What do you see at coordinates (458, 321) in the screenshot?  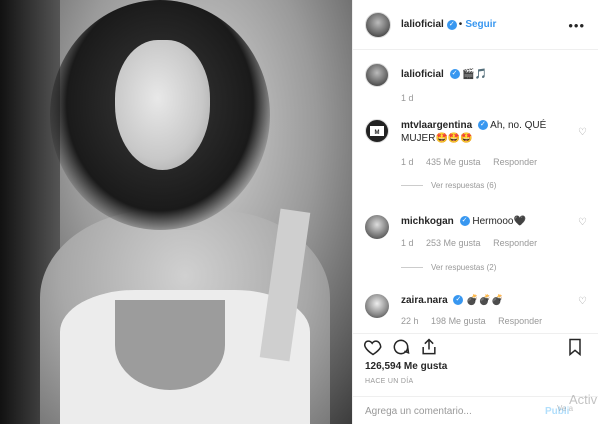 I see `comment-likes: 198 Me gusta` at bounding box center [458, 321].